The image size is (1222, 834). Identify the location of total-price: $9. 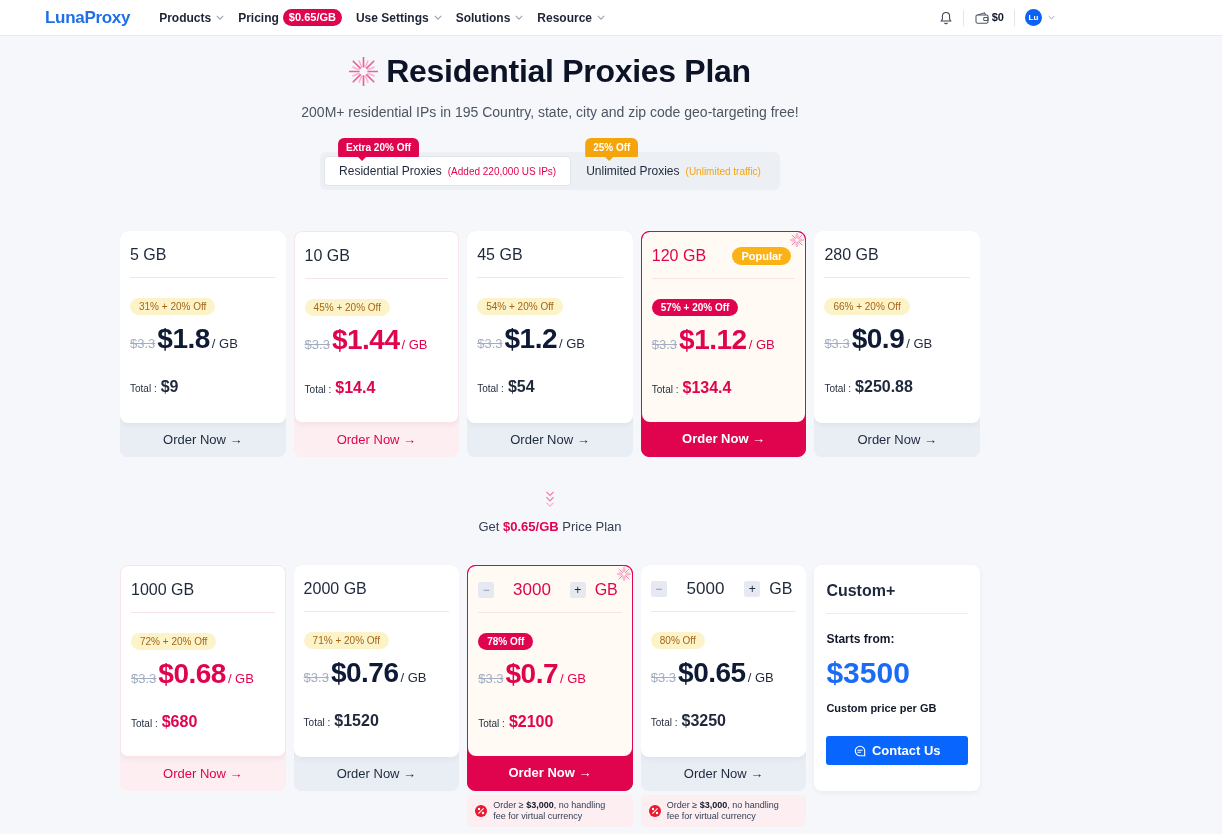
(169, 387).